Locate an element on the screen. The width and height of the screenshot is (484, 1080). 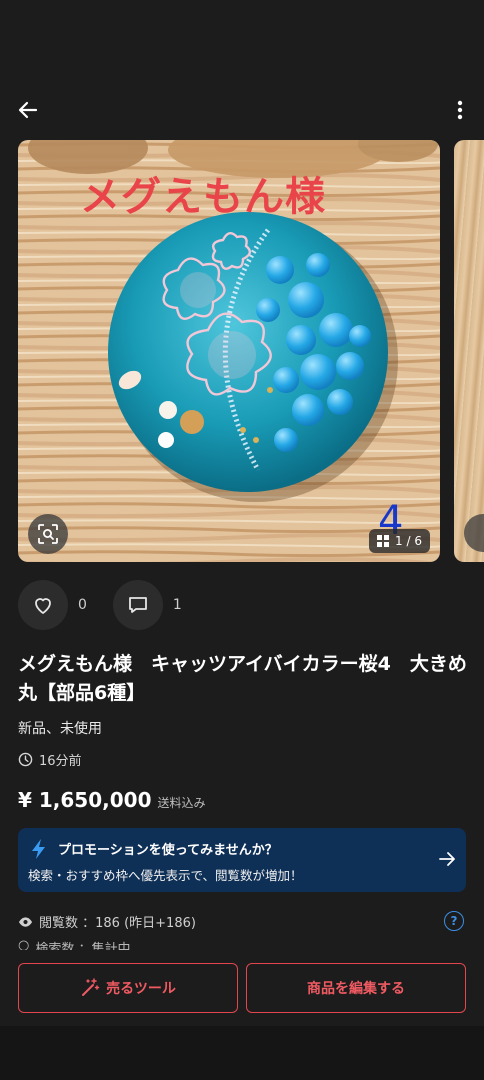
heart-icon is located at coordinates (43, 606).